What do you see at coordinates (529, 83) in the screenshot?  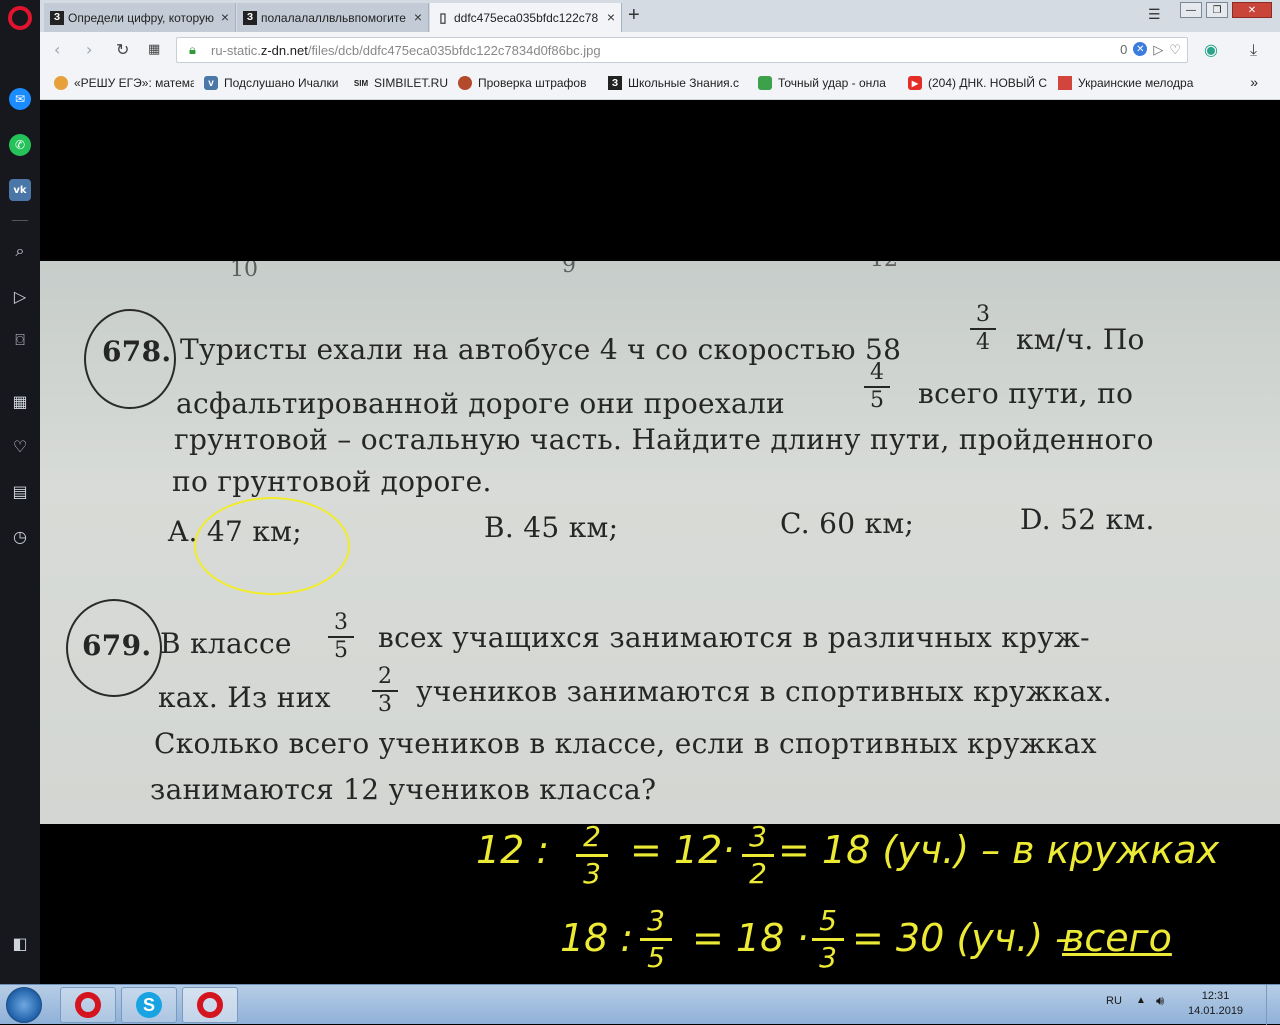 I see `bookmark-shtrafy: Проверка штрафов` at bounding box center [529, 83].